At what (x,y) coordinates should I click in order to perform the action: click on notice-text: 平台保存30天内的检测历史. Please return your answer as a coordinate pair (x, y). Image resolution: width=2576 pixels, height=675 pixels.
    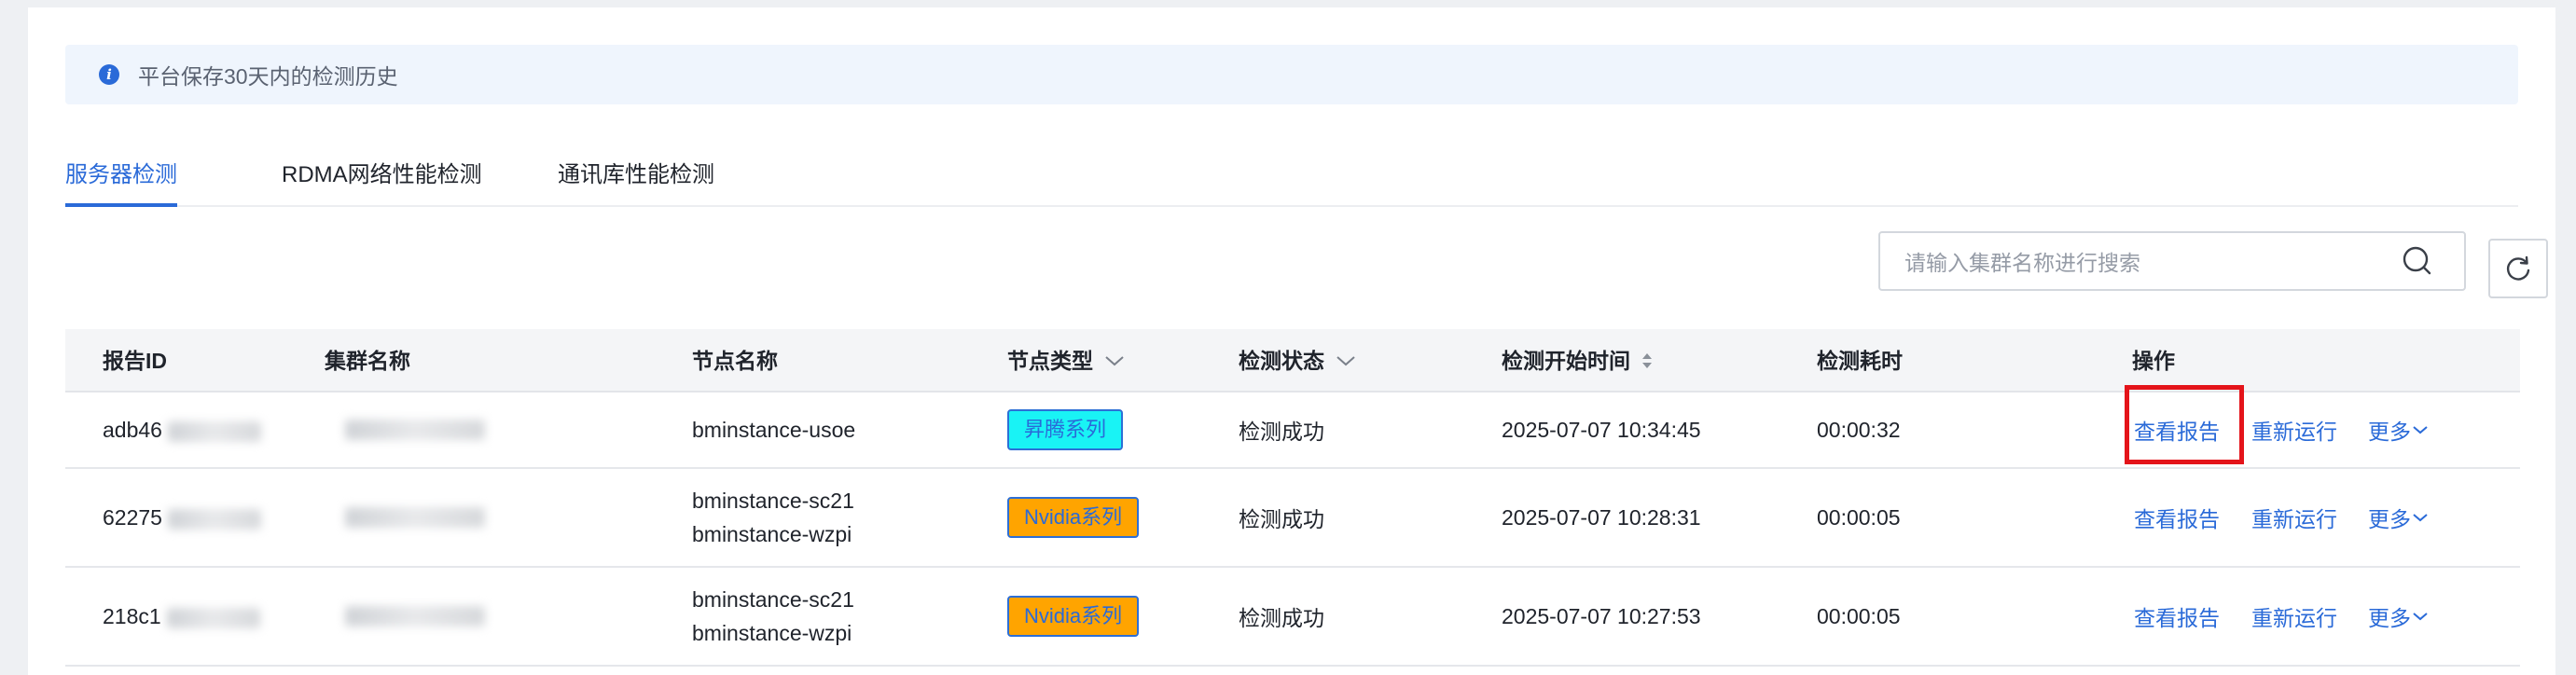
    Looking at the image, I should click on (268, 76).